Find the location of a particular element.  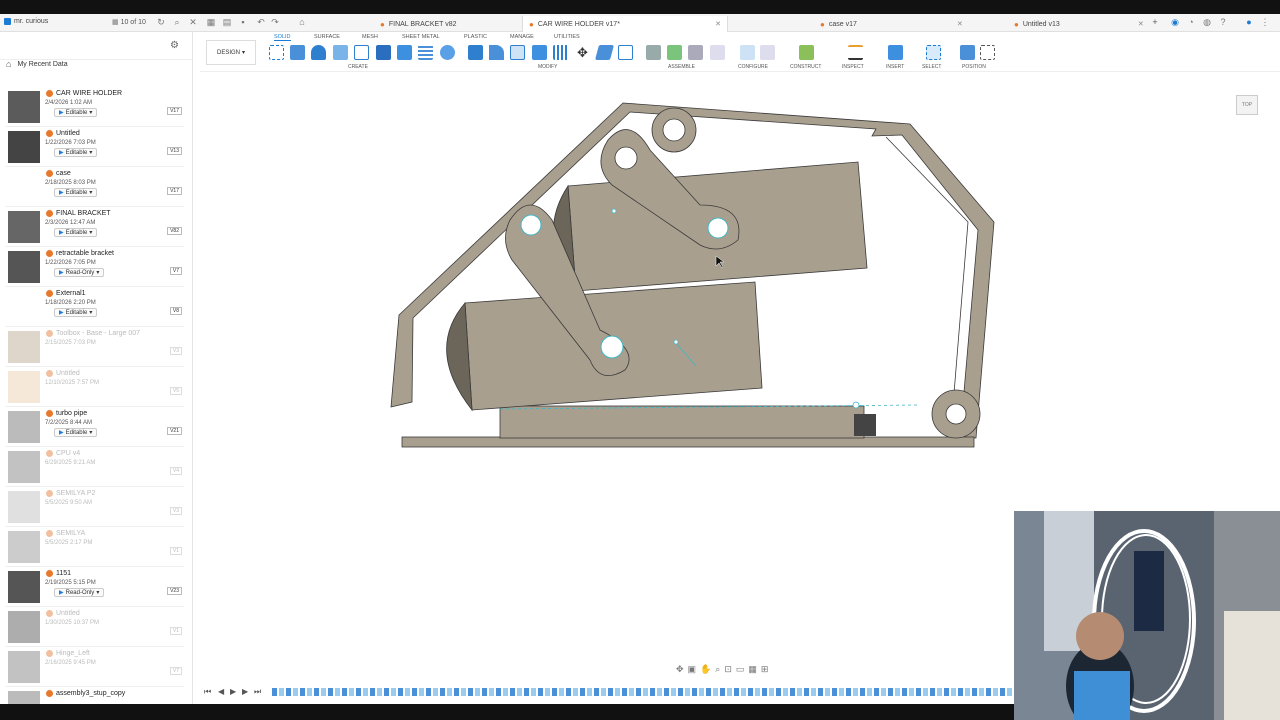

offset-plane-icon is located at coordinates (806, 52).